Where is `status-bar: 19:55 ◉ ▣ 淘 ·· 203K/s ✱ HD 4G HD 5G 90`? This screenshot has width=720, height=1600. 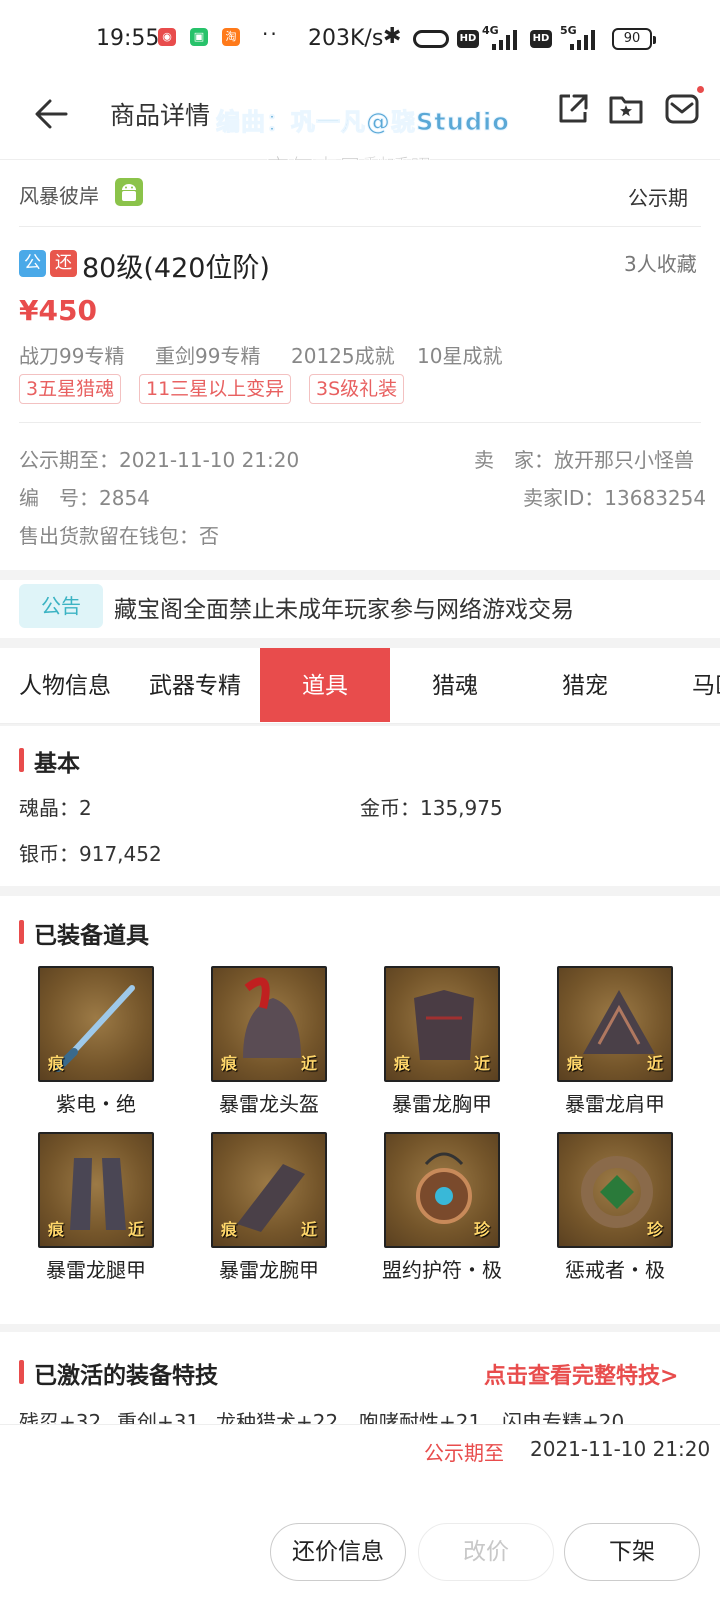
status-bar: 19:55 ◉ ▣ 淘 ·· 203K/s ✱ HD 4G HD 5G 90 is located at coordinates (360, 39).